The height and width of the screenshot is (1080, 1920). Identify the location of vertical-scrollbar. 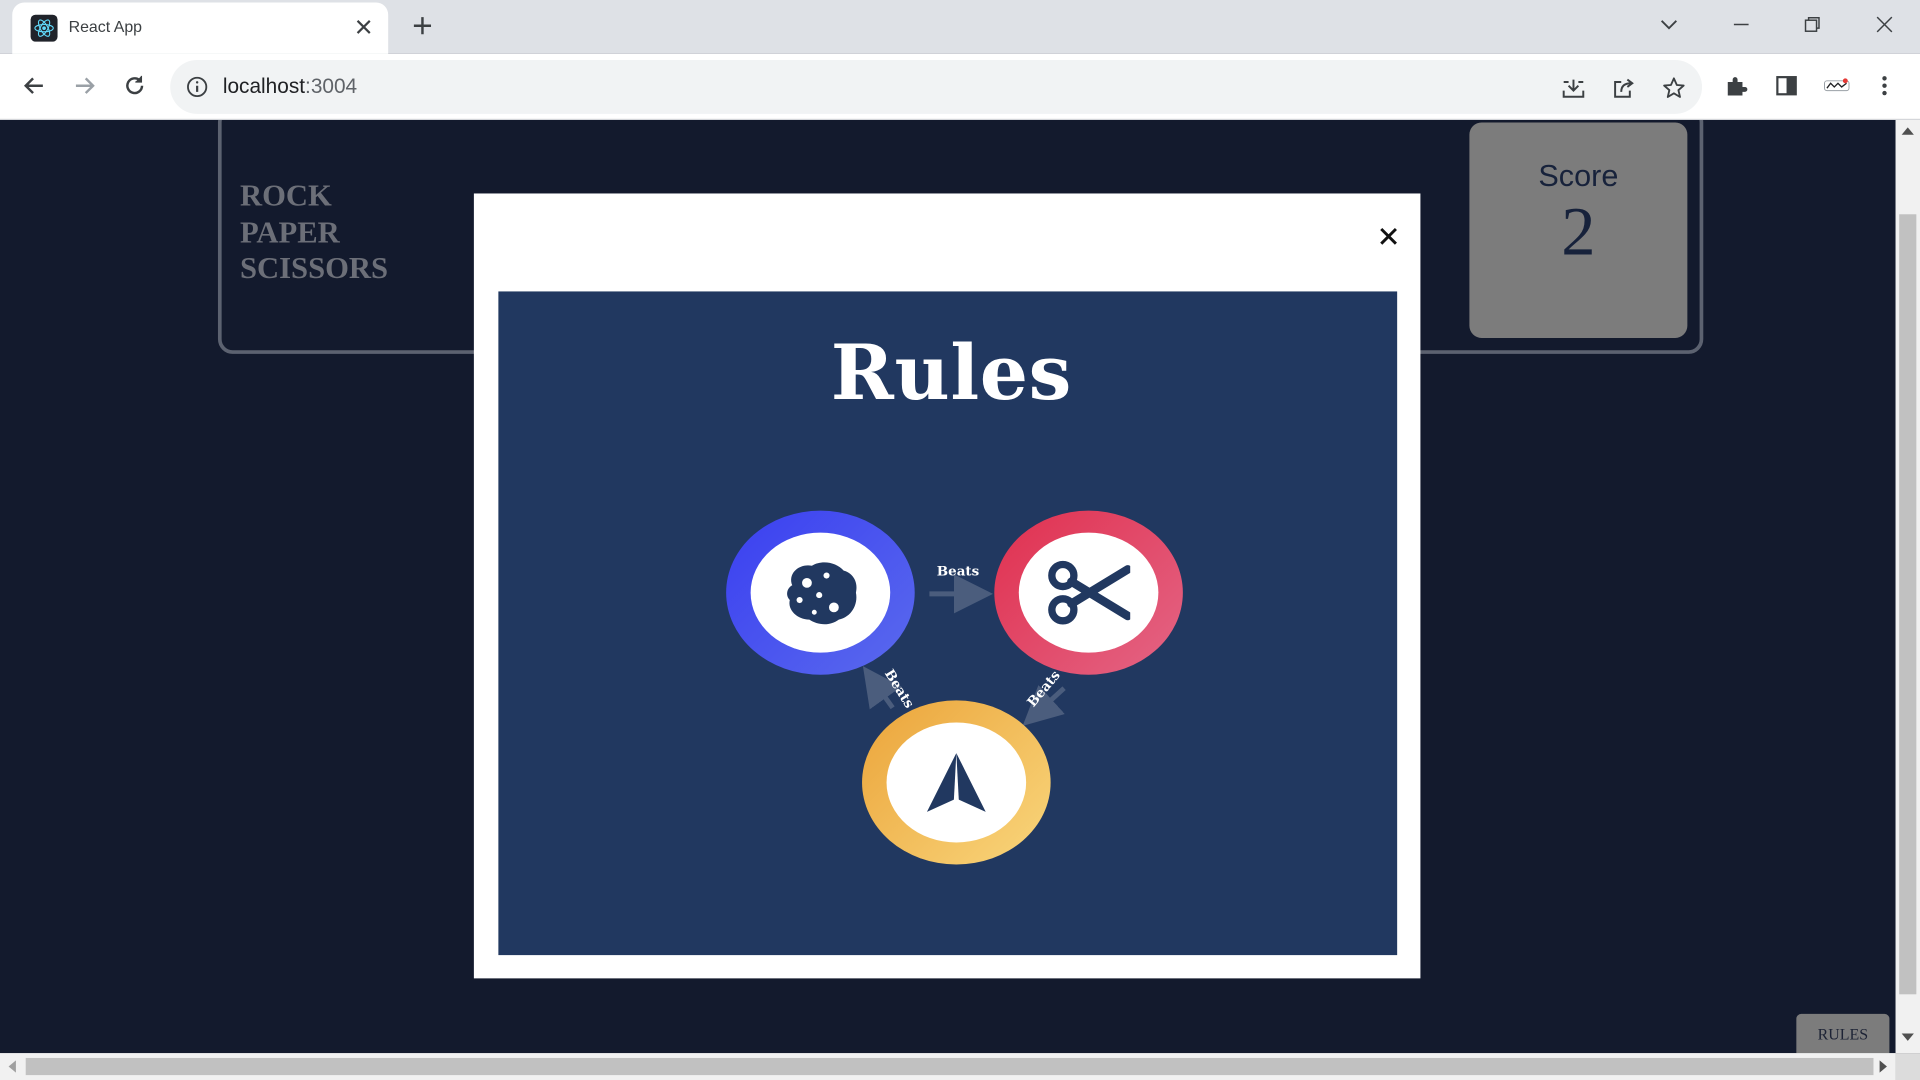
(1907, 587).